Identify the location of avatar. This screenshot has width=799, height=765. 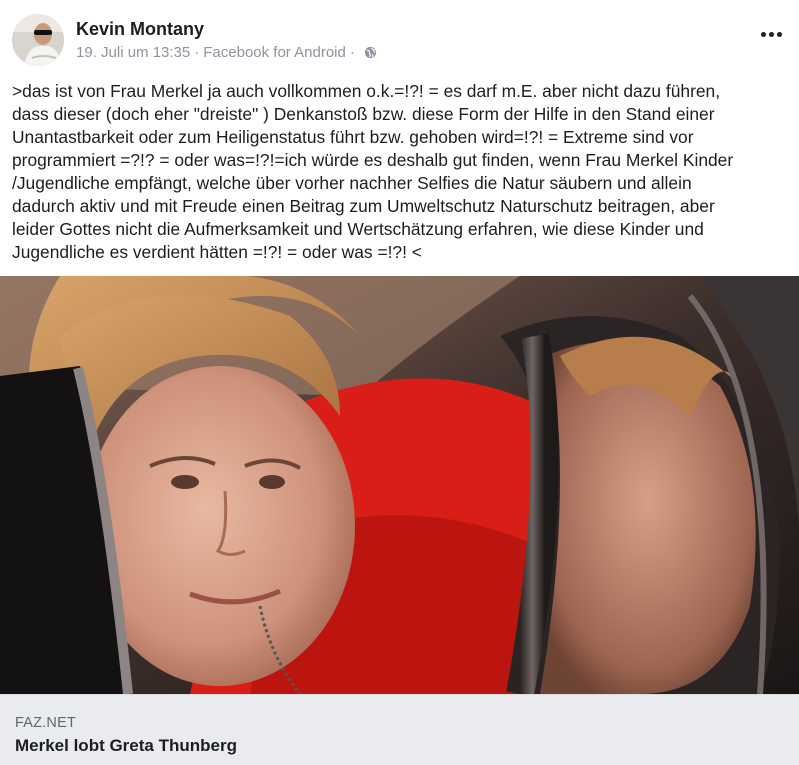
(38, 40).